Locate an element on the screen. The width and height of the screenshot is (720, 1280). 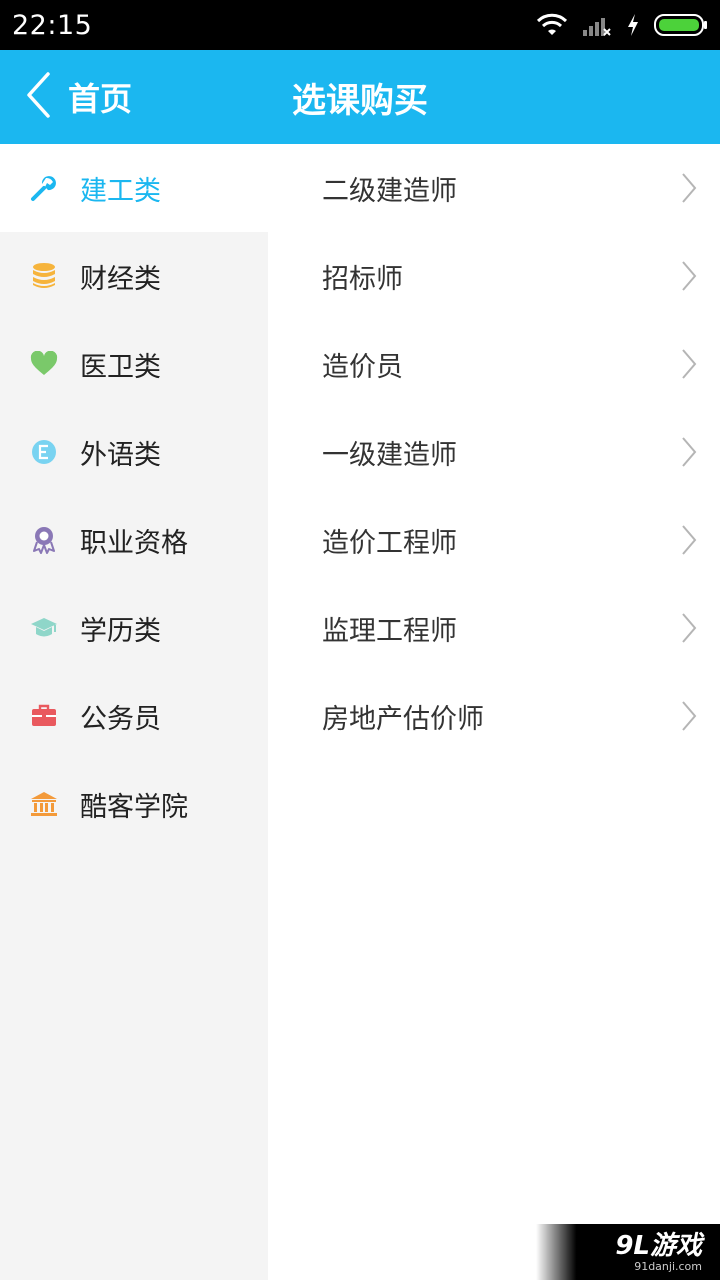
sidebar-item-label: 职业资格 is located at coordinates (134, 543).